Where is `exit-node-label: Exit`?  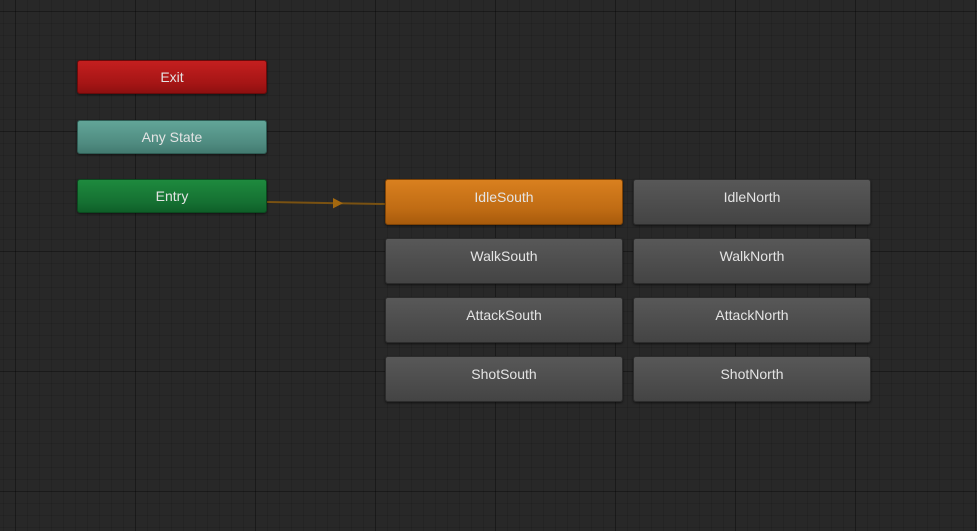 exit-node-label: Exit is located at coordinates (172, 77).